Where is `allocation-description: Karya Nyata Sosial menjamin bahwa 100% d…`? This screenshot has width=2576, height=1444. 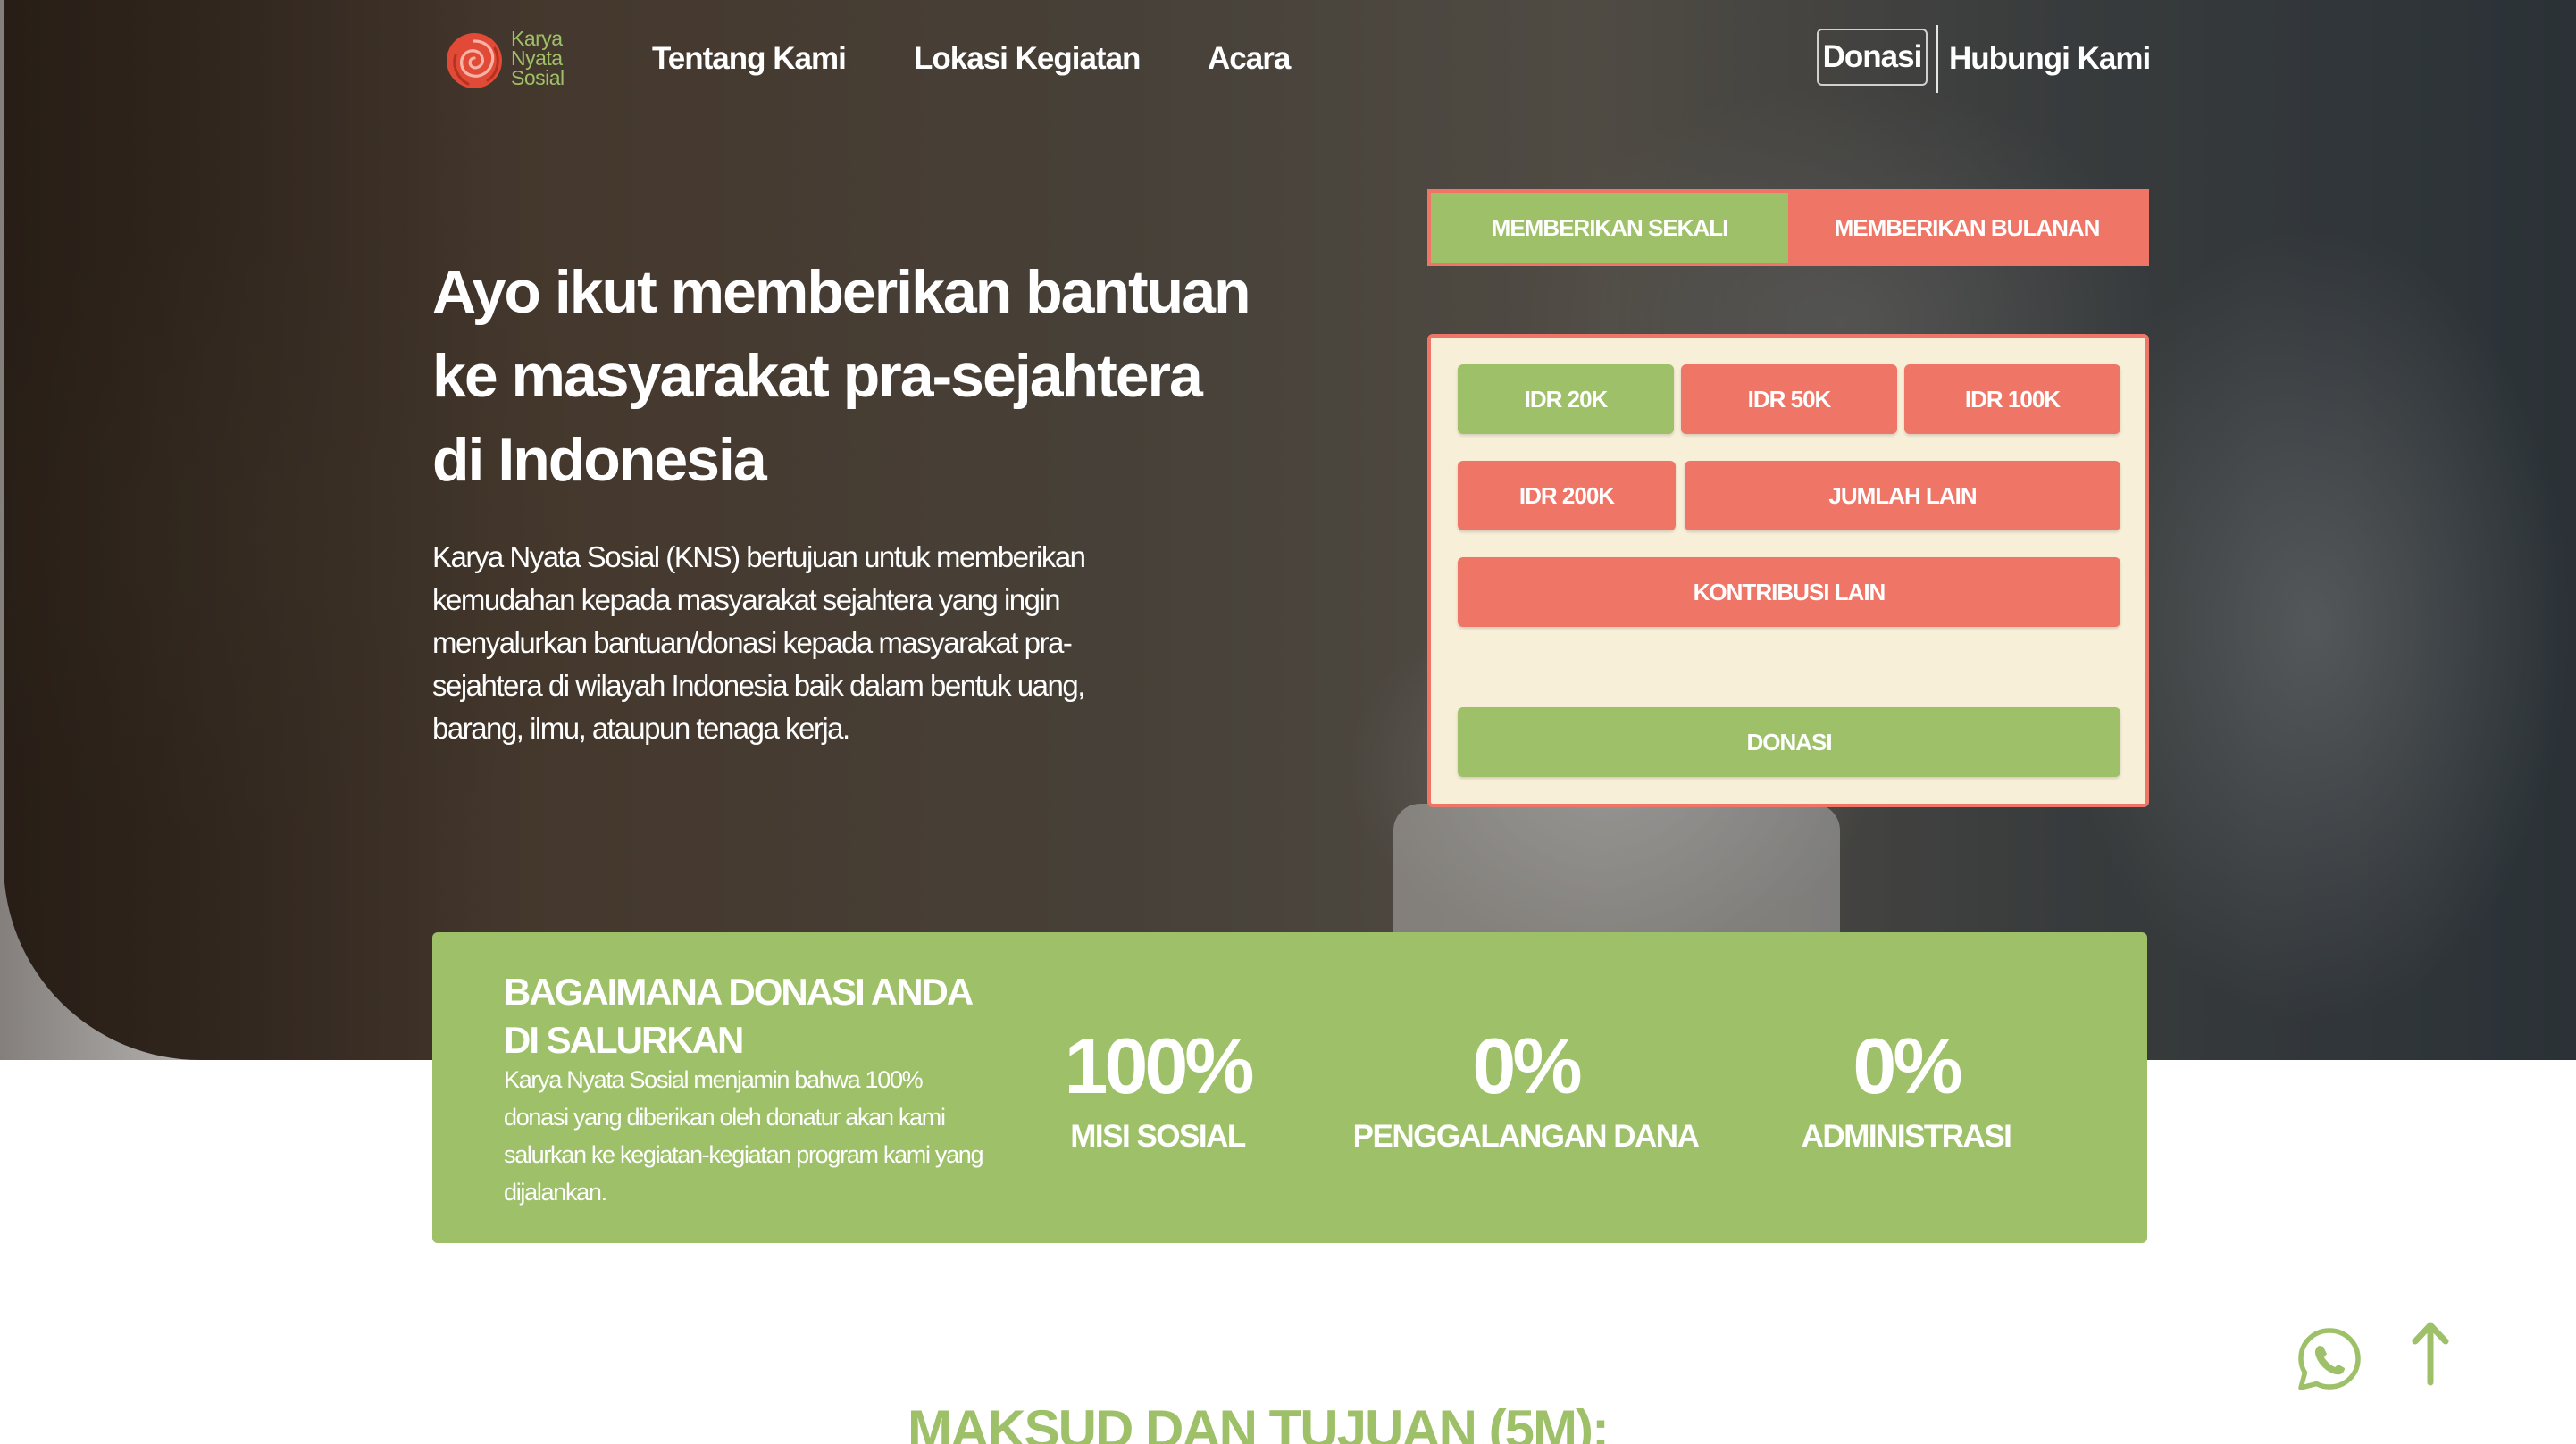
allocation-description: Karya Nyata Sosial menjamin bahwa 100% d… is located at coordinates (772, 1136).